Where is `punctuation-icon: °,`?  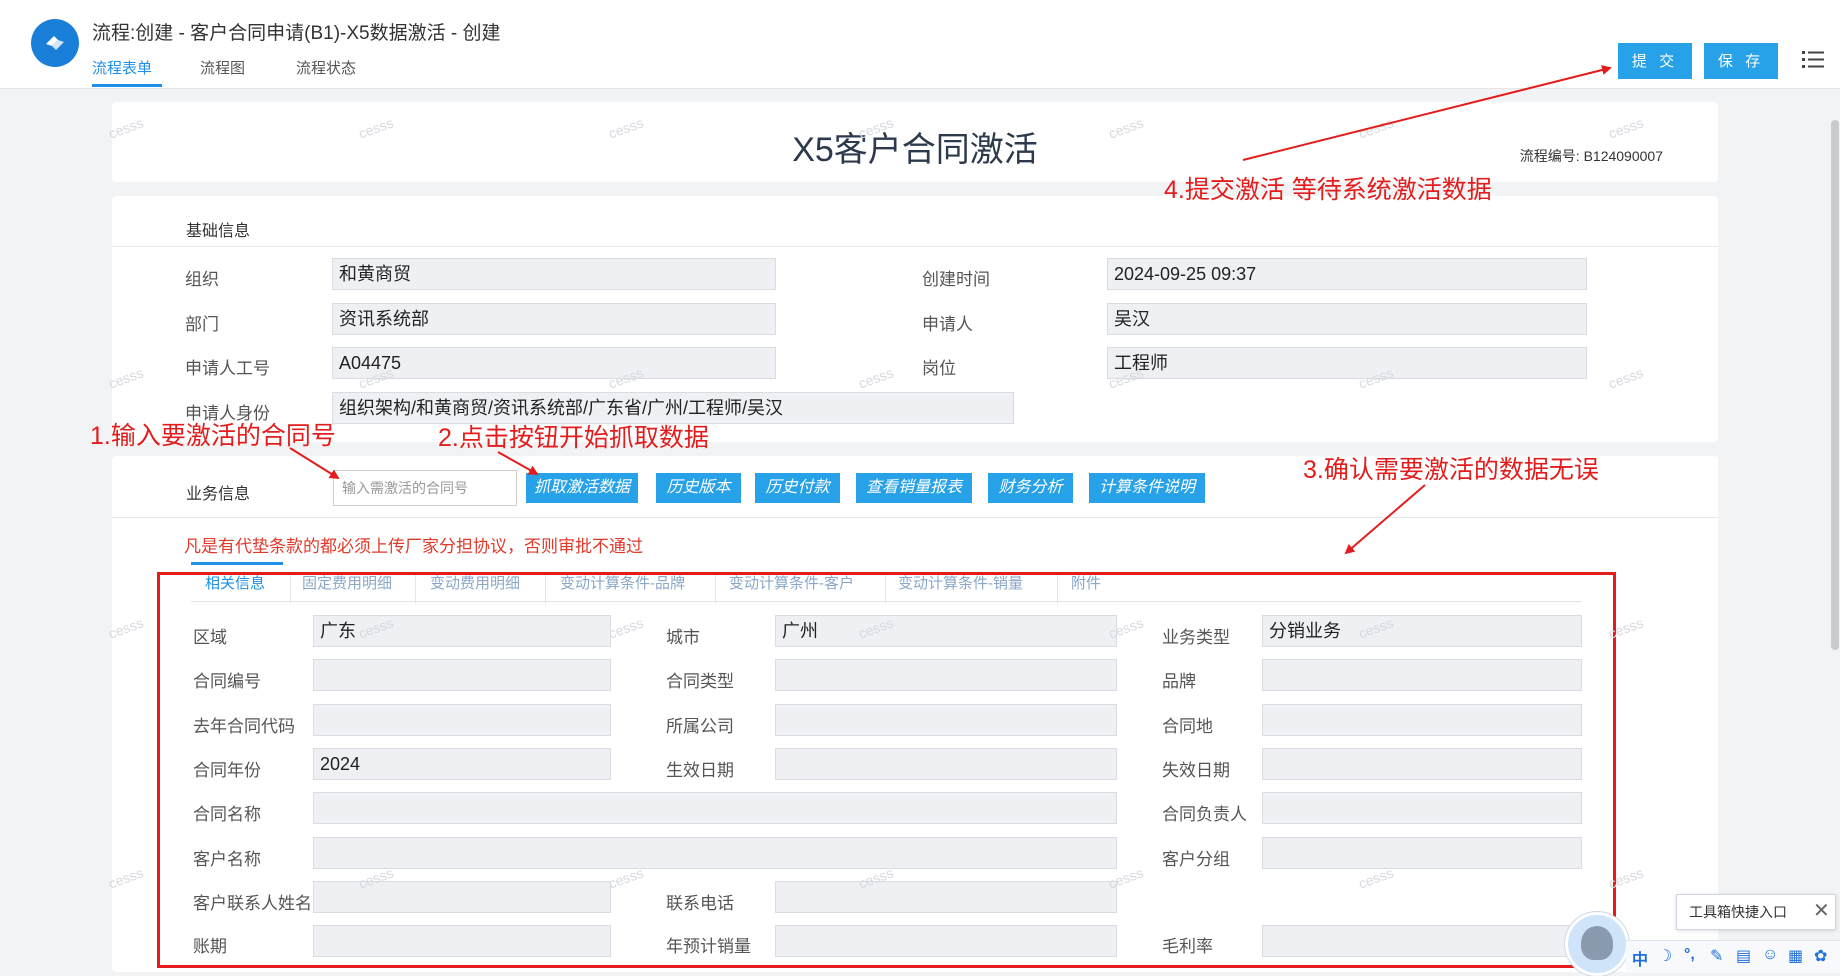 punctuation-icon: °, is located at coordinates (1689, 955).